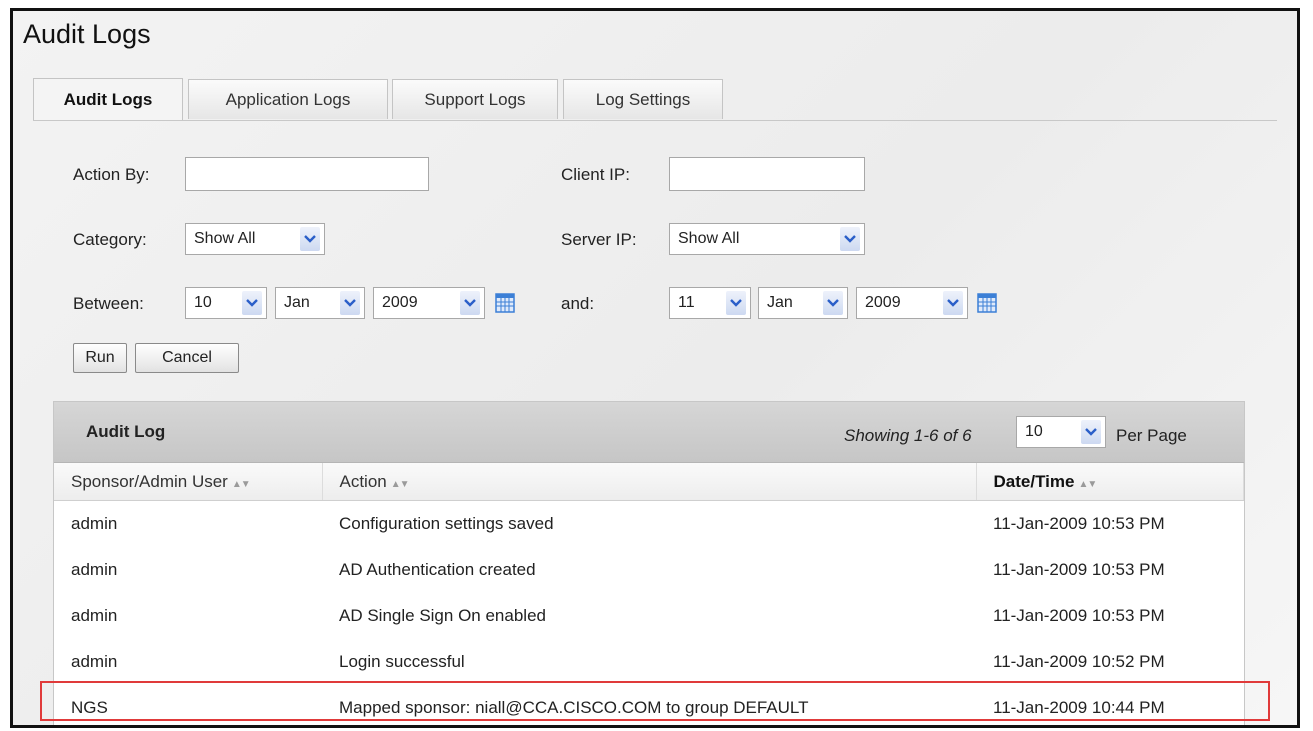  I want to click on and-day-select: 11, so click(710, 303).